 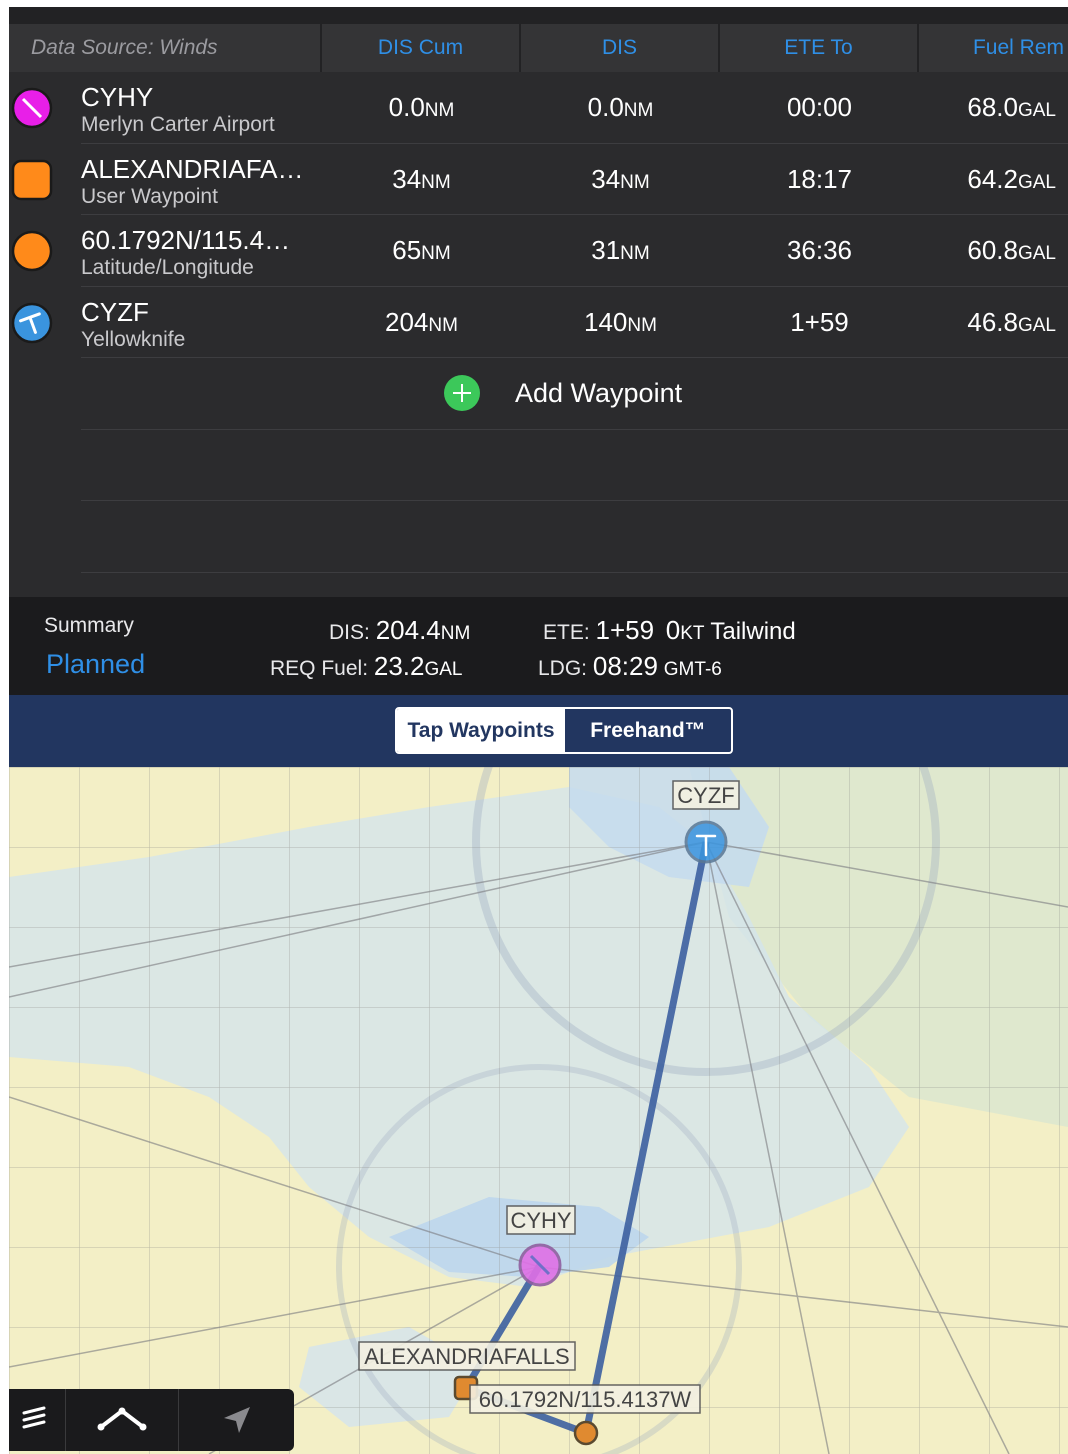 I want to click on add-waypoint-row: Add Waypoint, so click(x=538, y=394).